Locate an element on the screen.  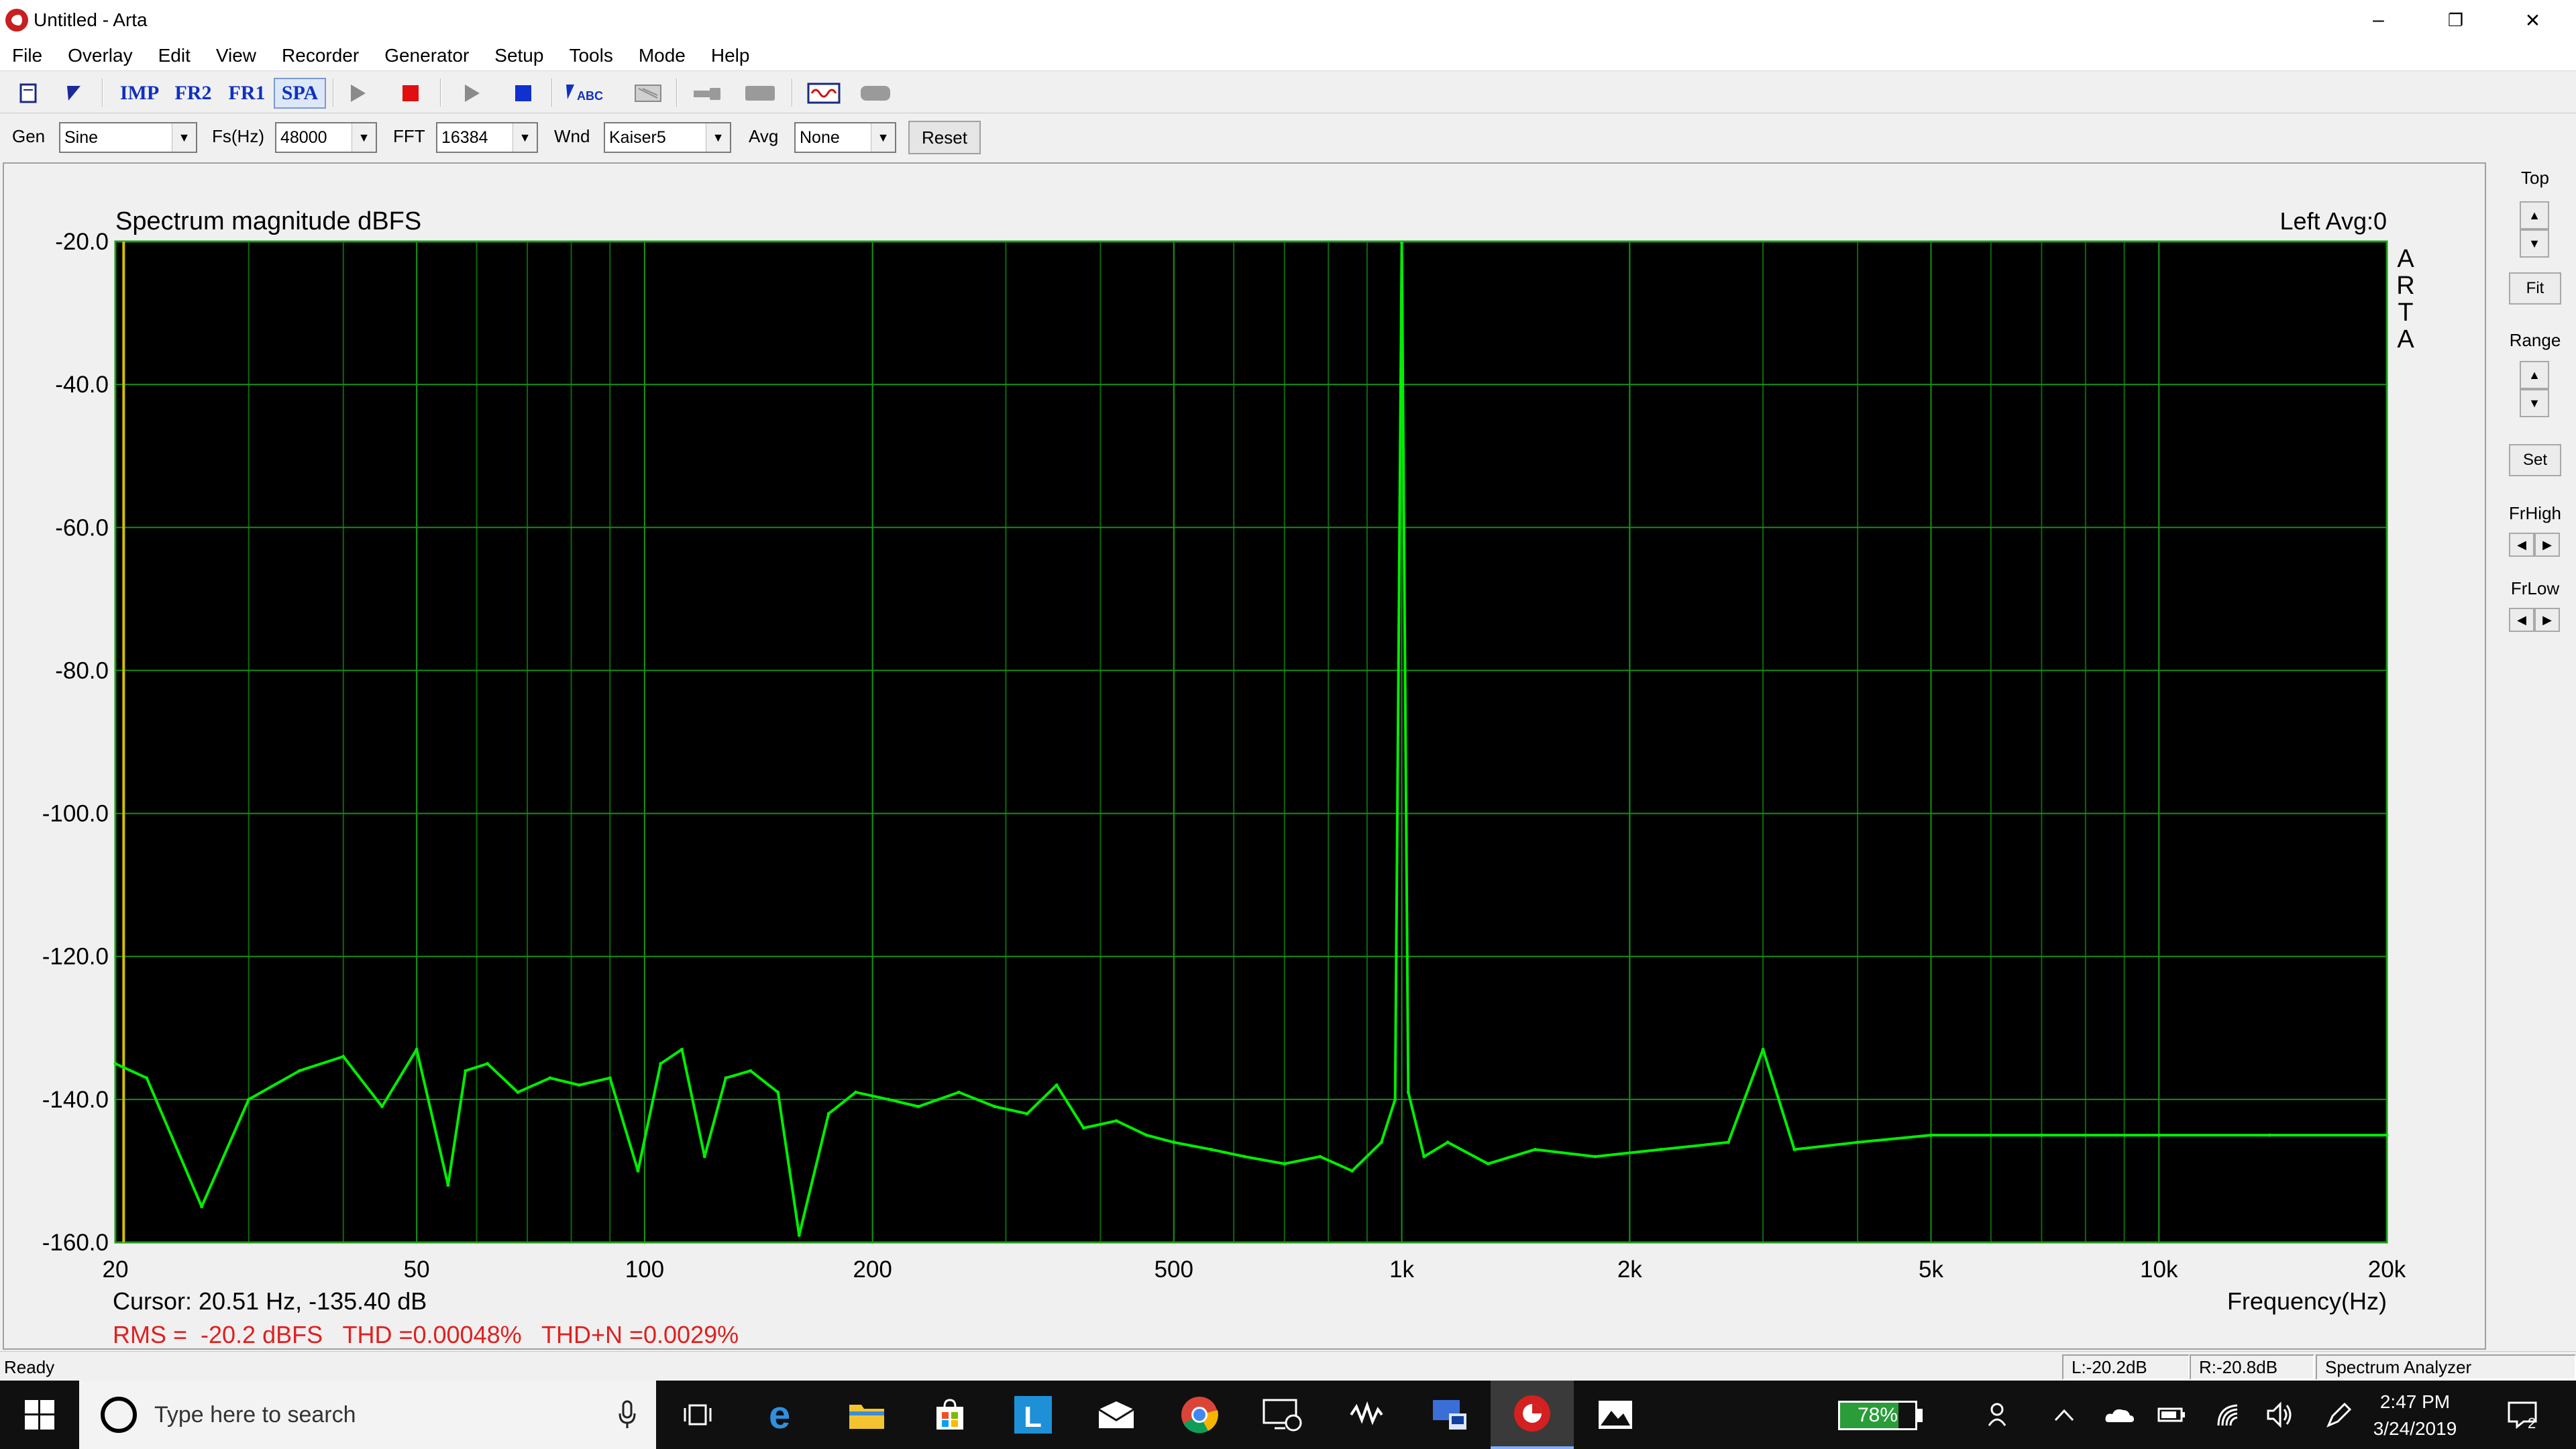
sound-app-taskbar-button is located at coordinates (1365, 1415).